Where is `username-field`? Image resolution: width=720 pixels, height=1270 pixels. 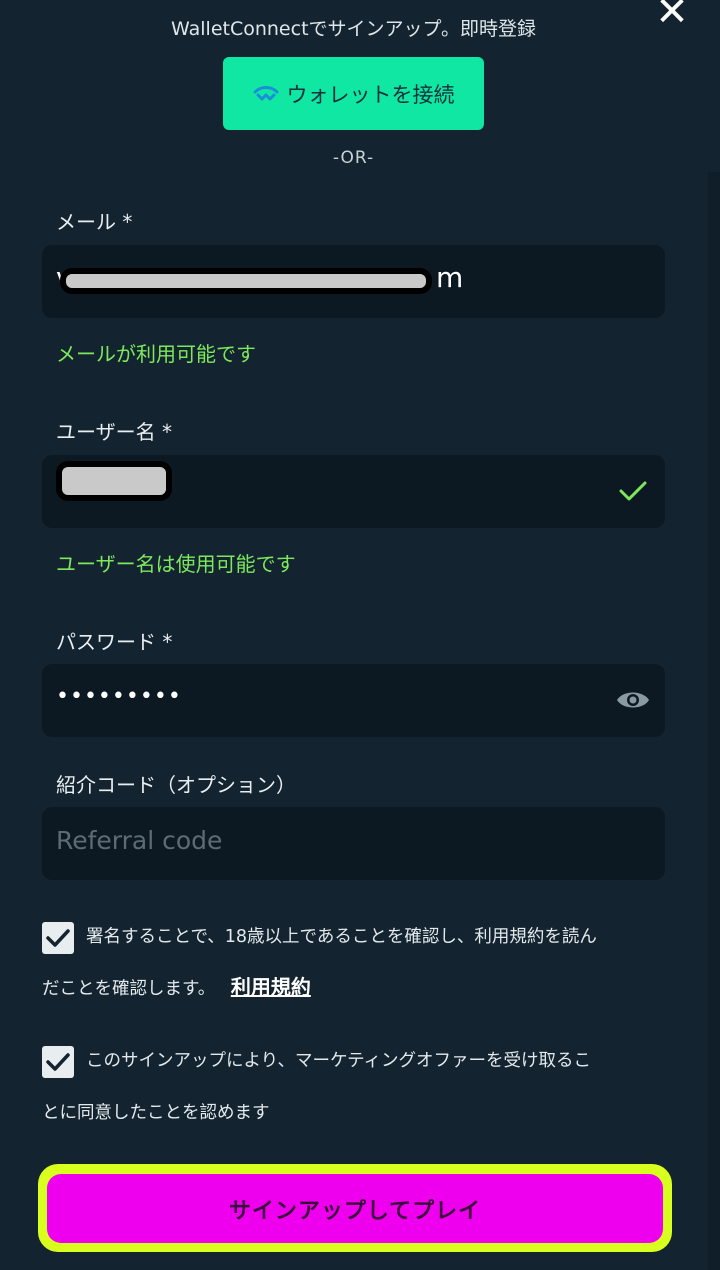 username-field is located at coordinates (353, 491).